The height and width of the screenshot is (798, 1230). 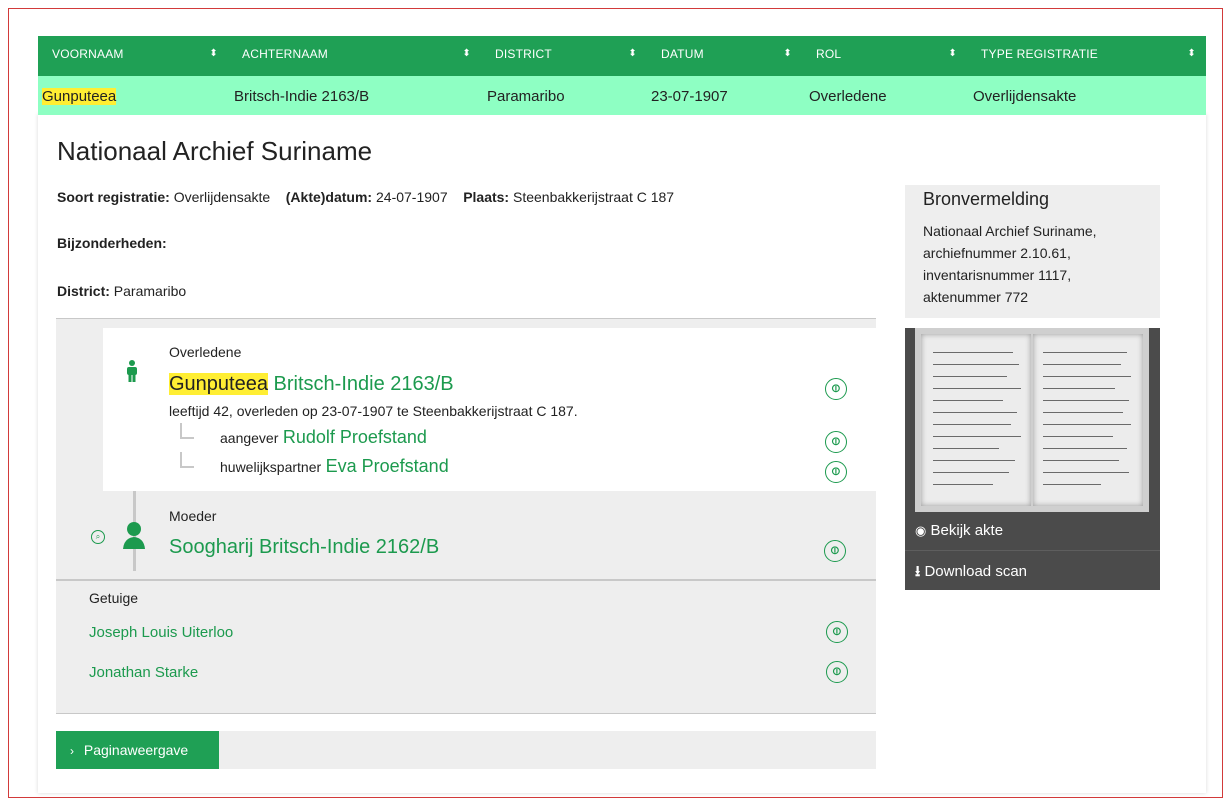 What do you see at coordinates (1088, 420) in the screenshot?
I see `scan-page-right` at bounding box center [1088, 420].